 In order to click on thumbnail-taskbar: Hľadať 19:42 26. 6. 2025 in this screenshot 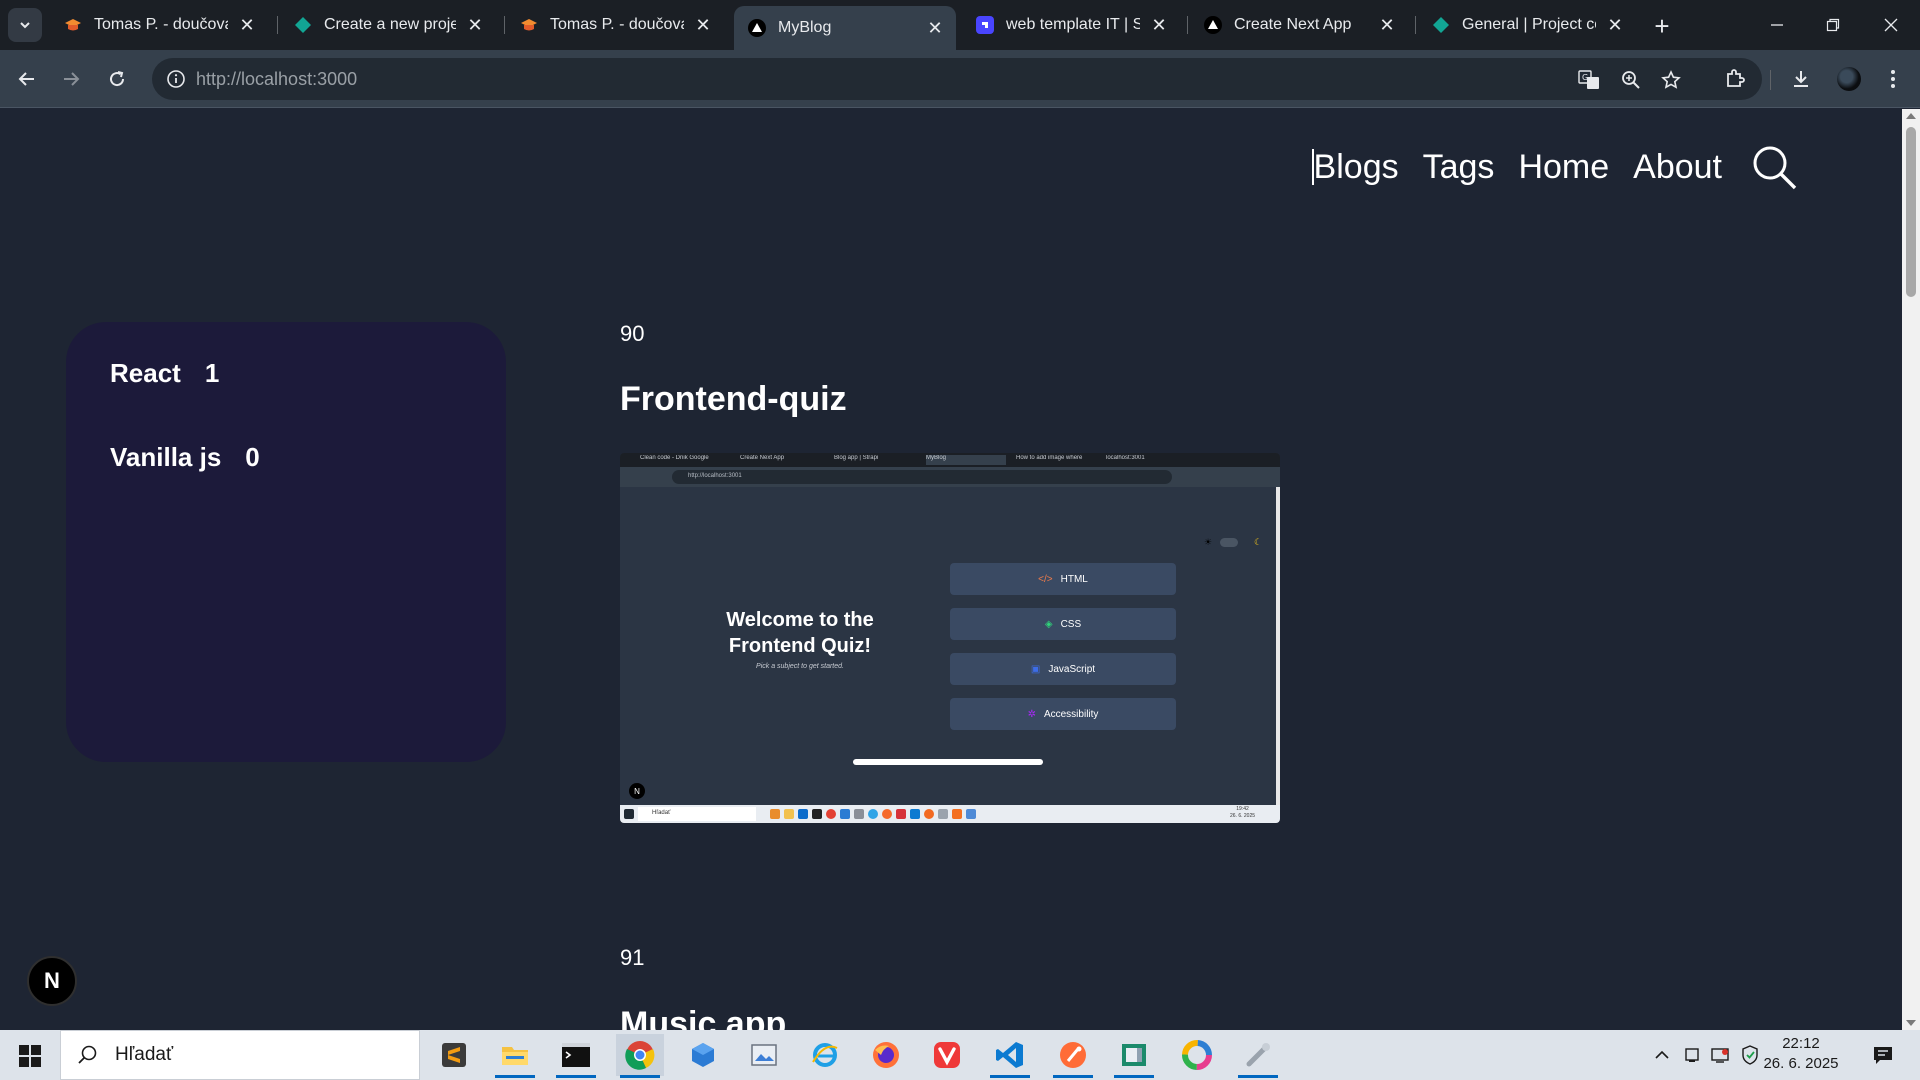, I will do `click(950, 814)`.